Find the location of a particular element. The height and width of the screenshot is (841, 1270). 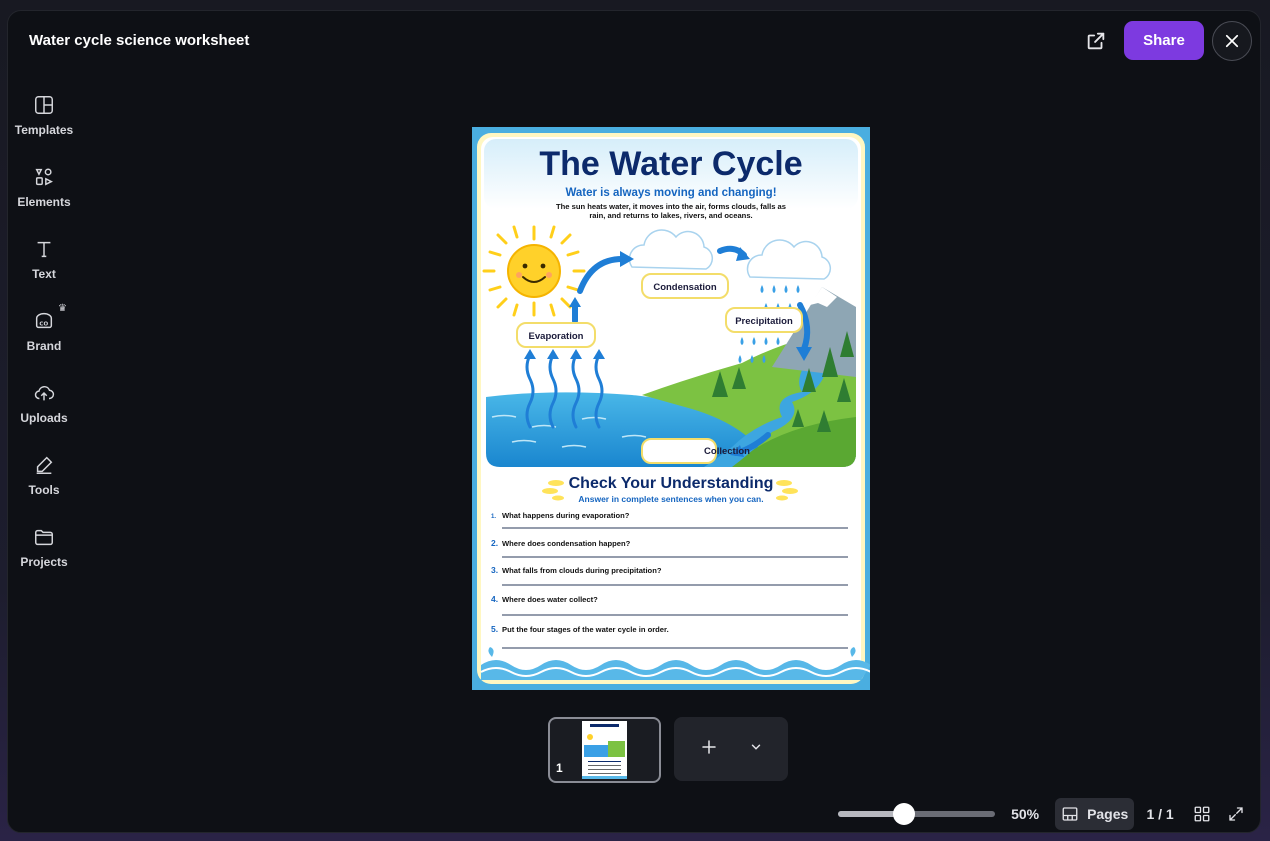

sidebar-item-projects: Projects is located at coordinates (44, 557).